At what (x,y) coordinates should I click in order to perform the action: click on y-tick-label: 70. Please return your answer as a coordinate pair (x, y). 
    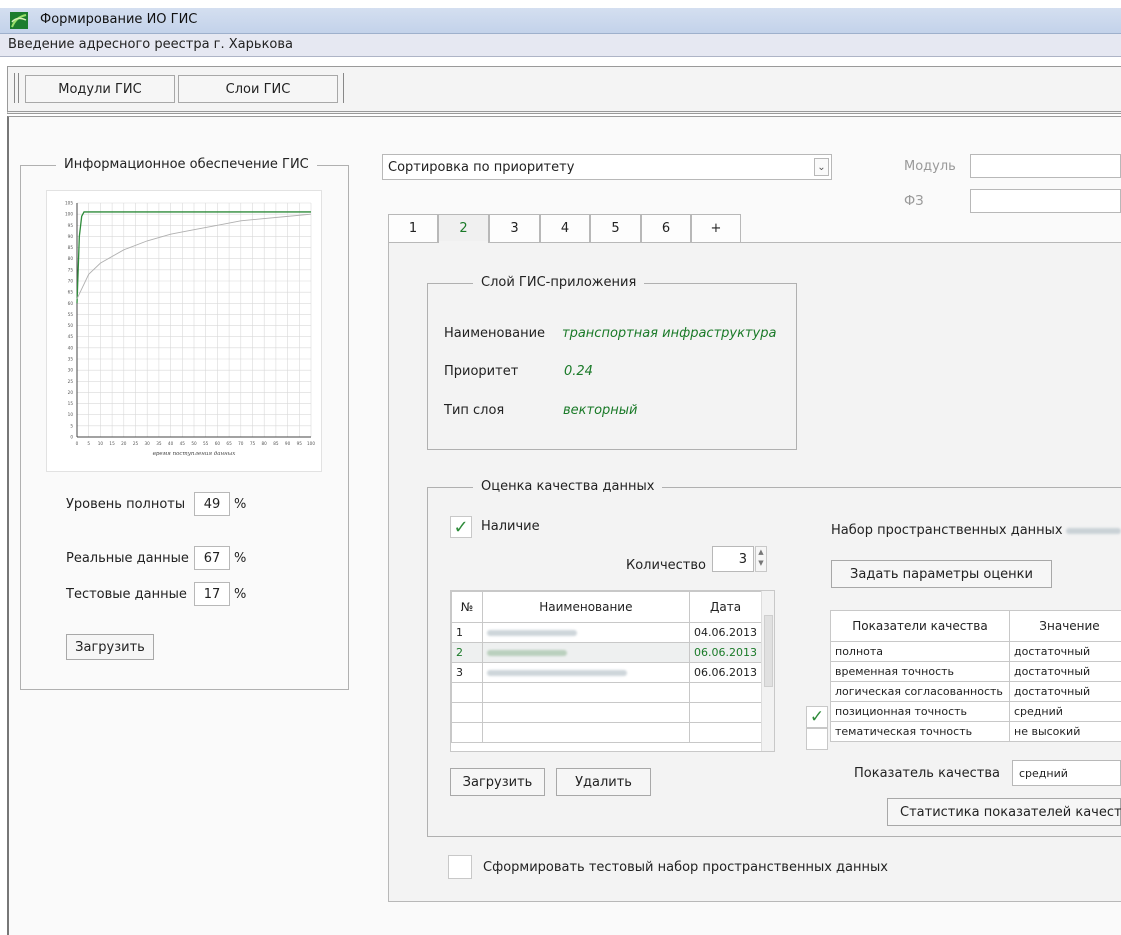
    Looking at the image, I should click on (71, 281).